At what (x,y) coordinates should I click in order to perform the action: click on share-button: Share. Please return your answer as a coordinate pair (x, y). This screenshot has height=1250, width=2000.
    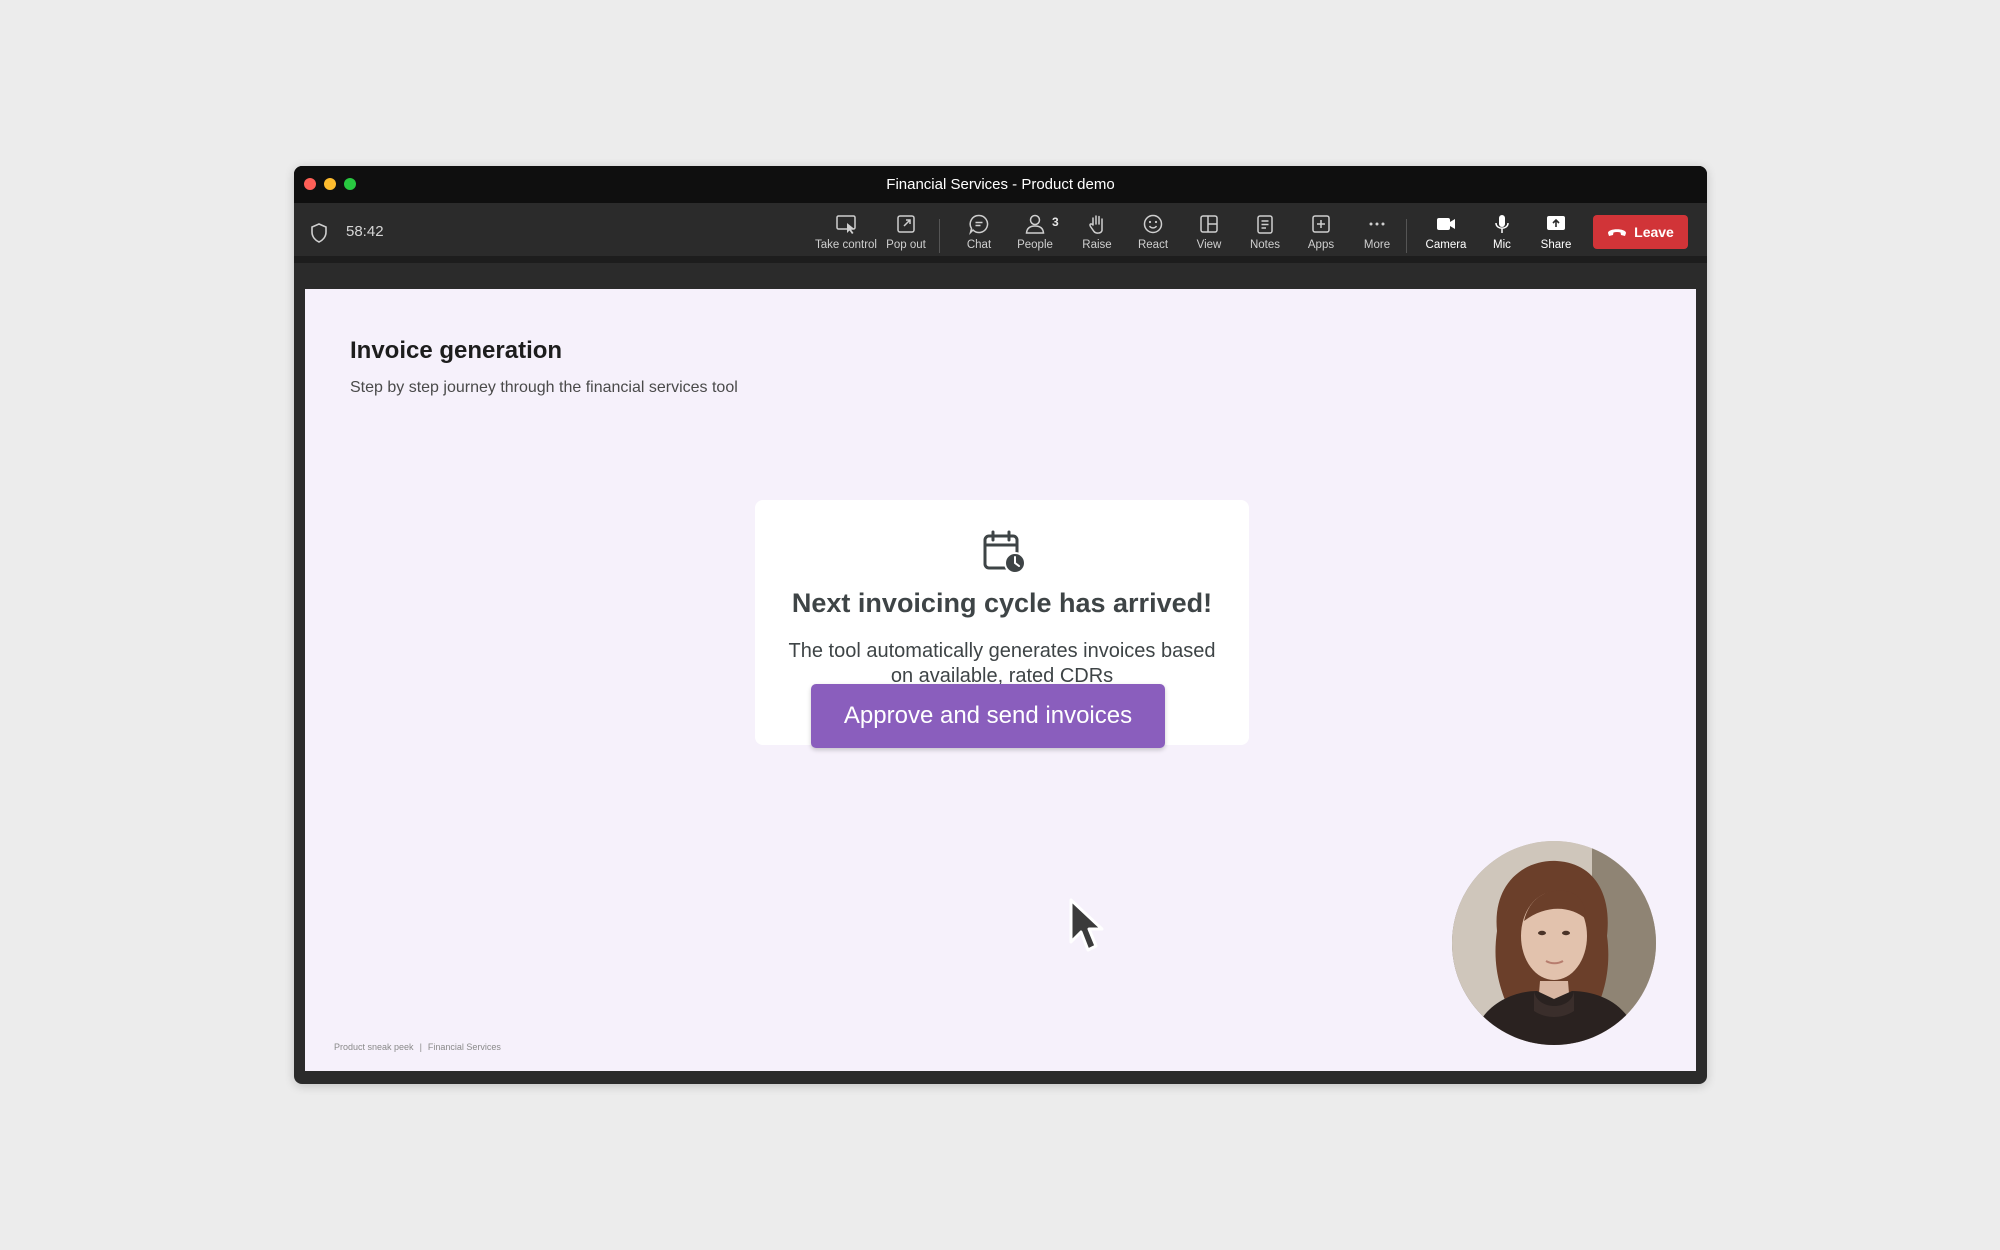
    Looking at the image, I should click on (1556, 235).